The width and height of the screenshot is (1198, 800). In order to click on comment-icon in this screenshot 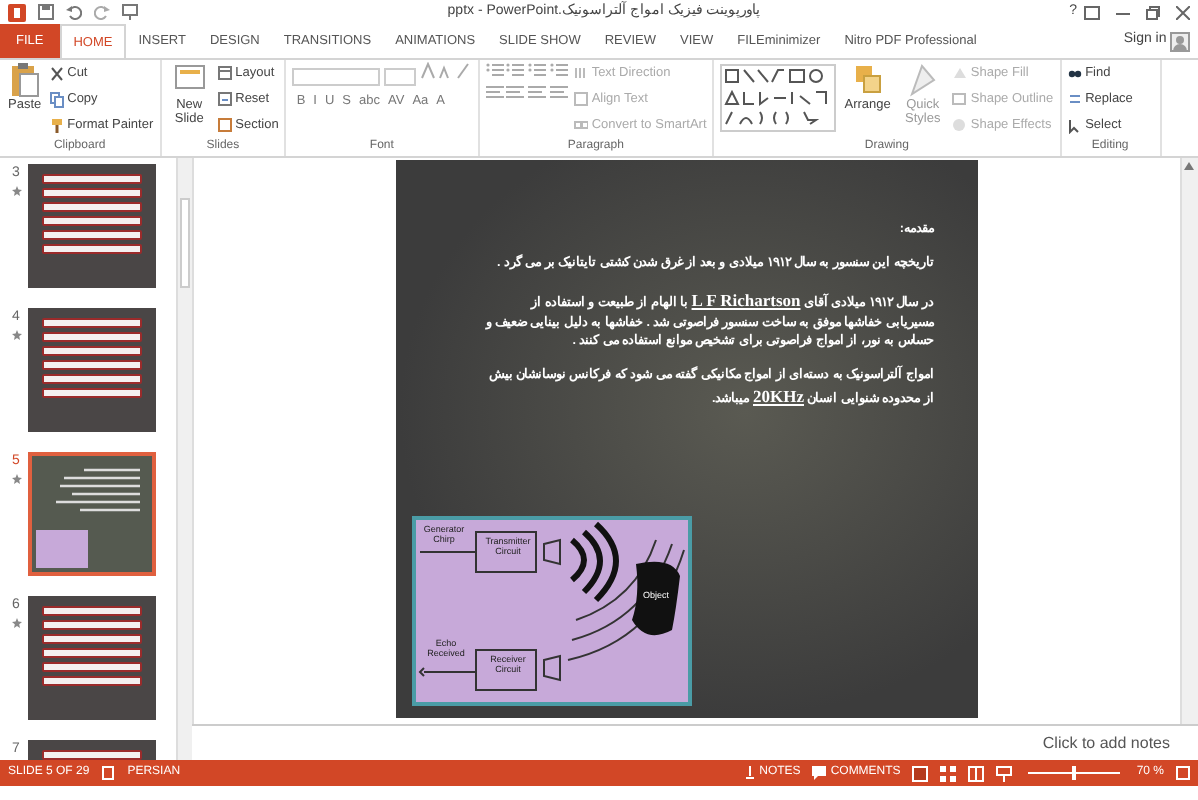, I will do `click(819, 773)`.